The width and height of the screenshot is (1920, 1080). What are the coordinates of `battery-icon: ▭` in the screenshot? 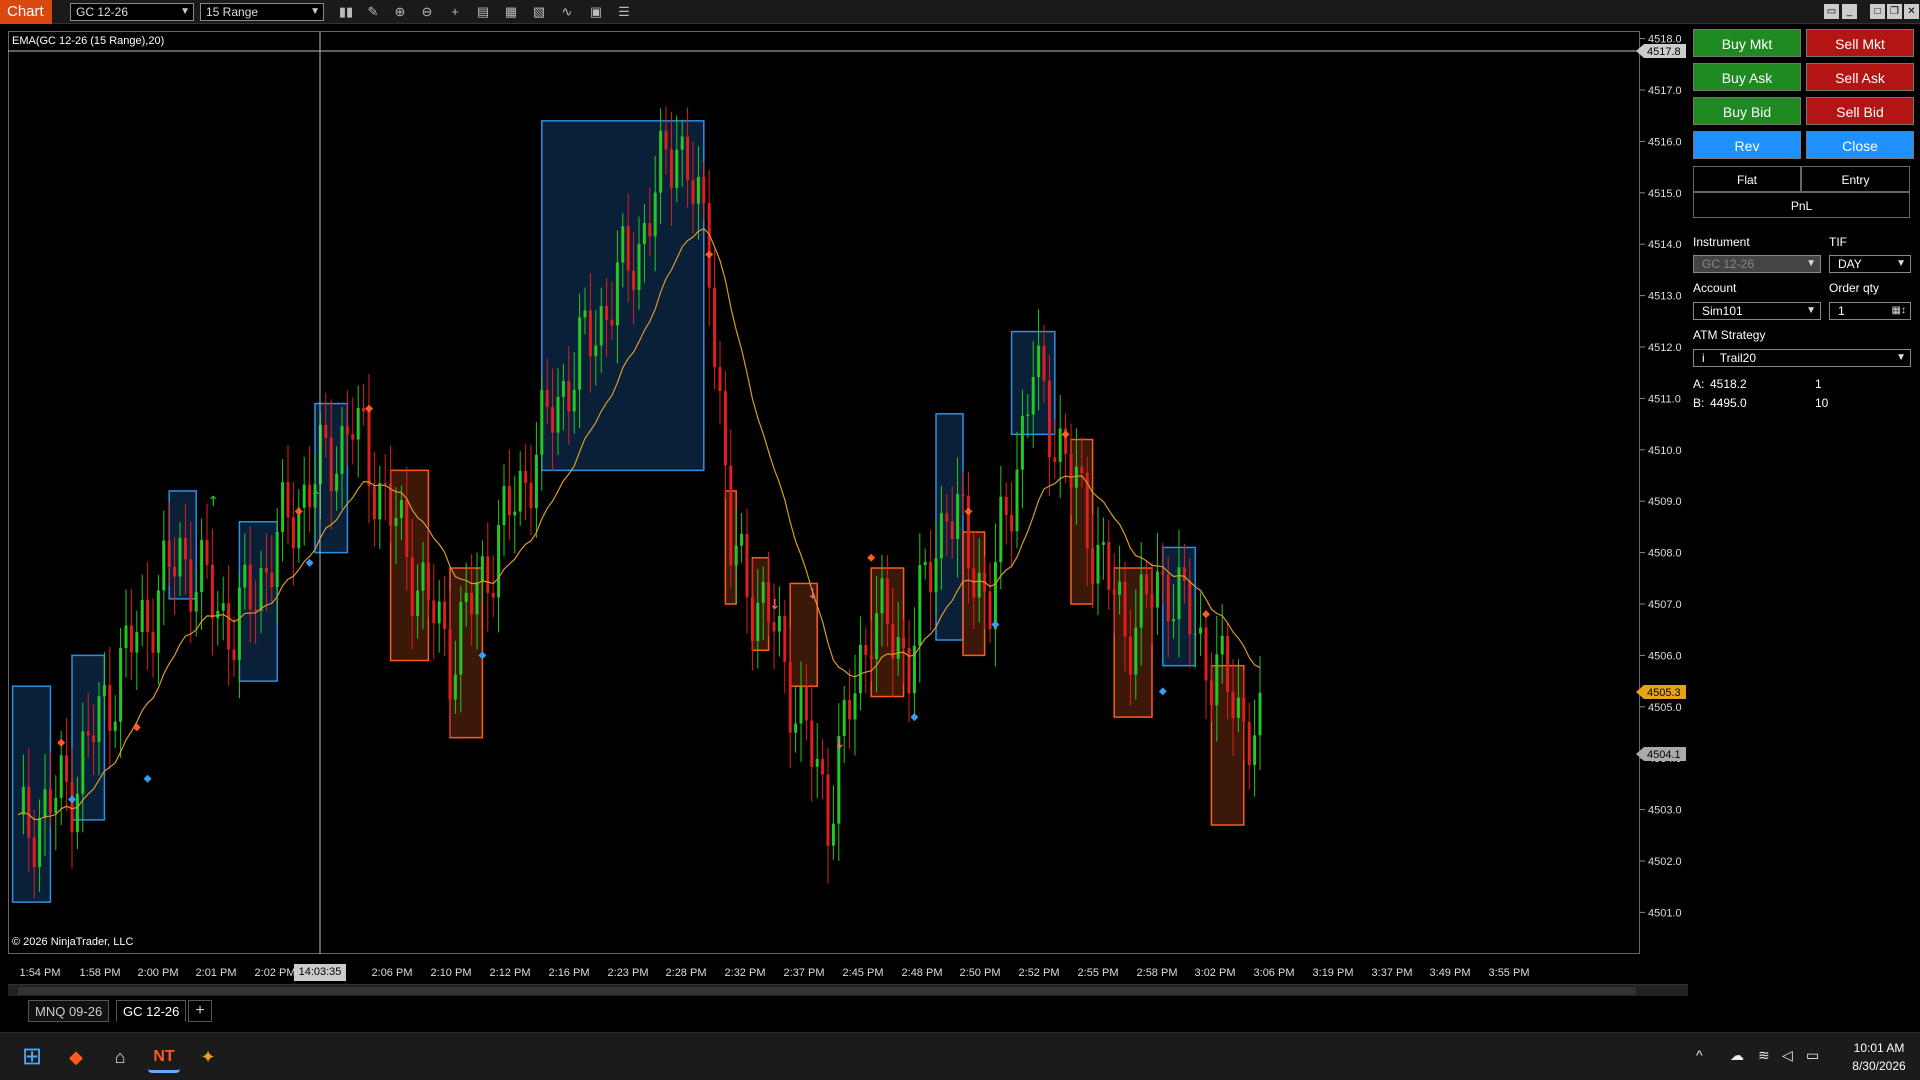 It's located at (1812, 1055).